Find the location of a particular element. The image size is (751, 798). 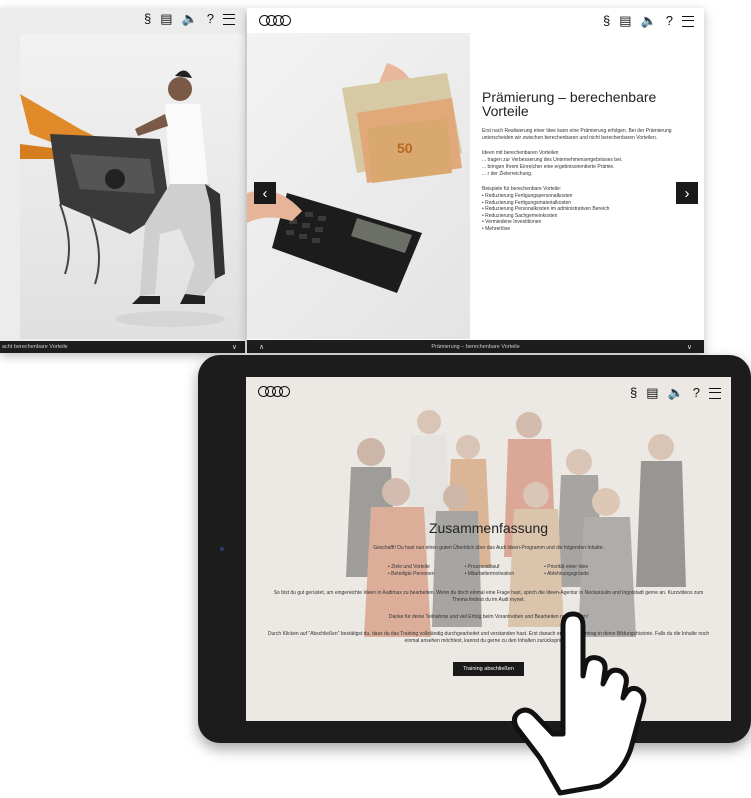

topic-item: • Ablehnungsgründe is located at coordinates (566, 574).